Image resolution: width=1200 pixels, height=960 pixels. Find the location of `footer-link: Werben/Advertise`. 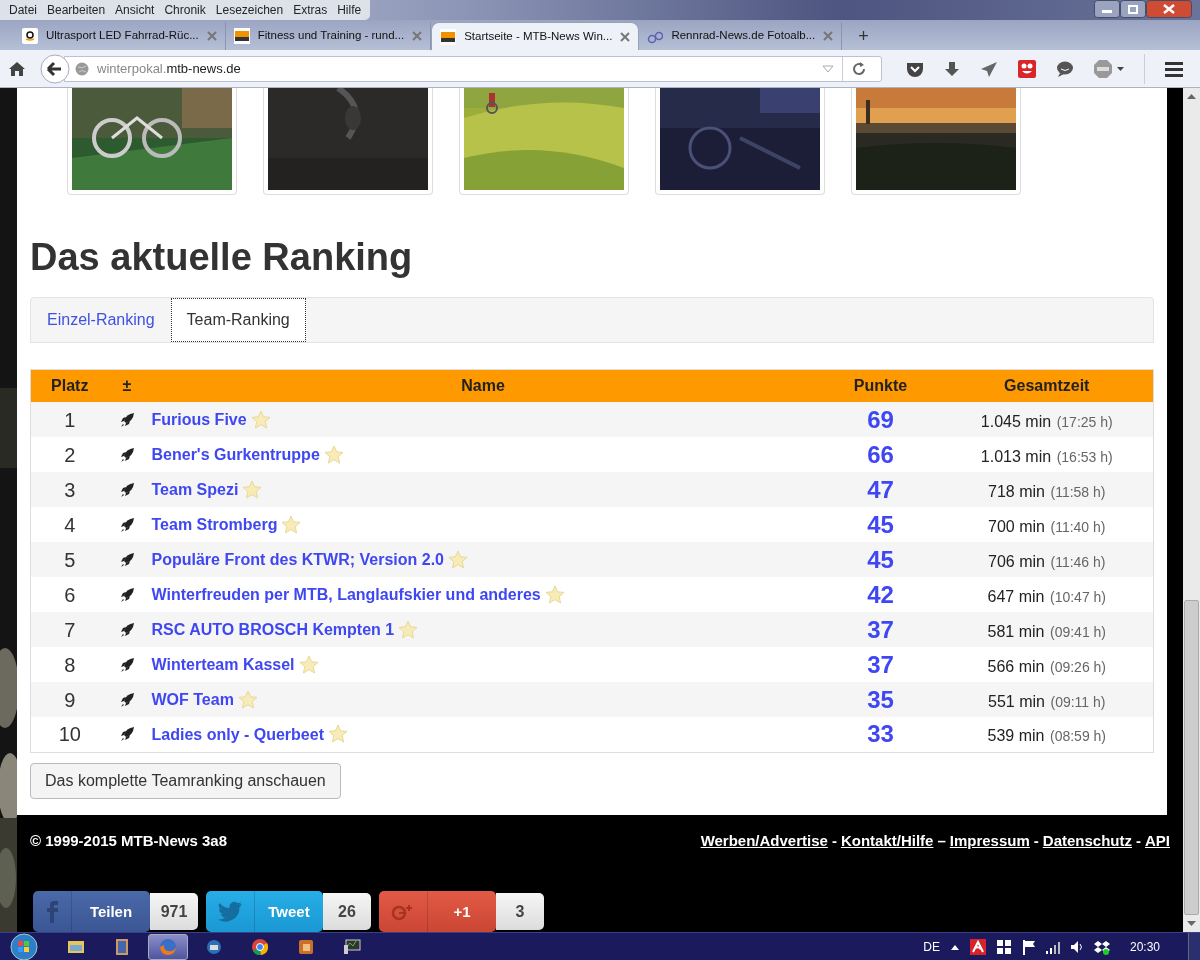

footer-link: Werben/Advertise is located at coordinates (764, 840).